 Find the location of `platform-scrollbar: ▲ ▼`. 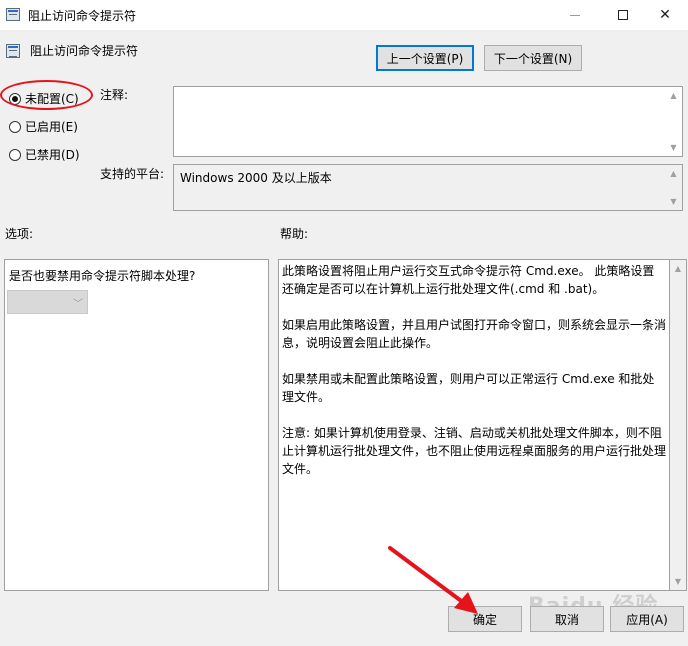

platform-scrollbar: ▲ ▼ is located at coordinates (673, 187).